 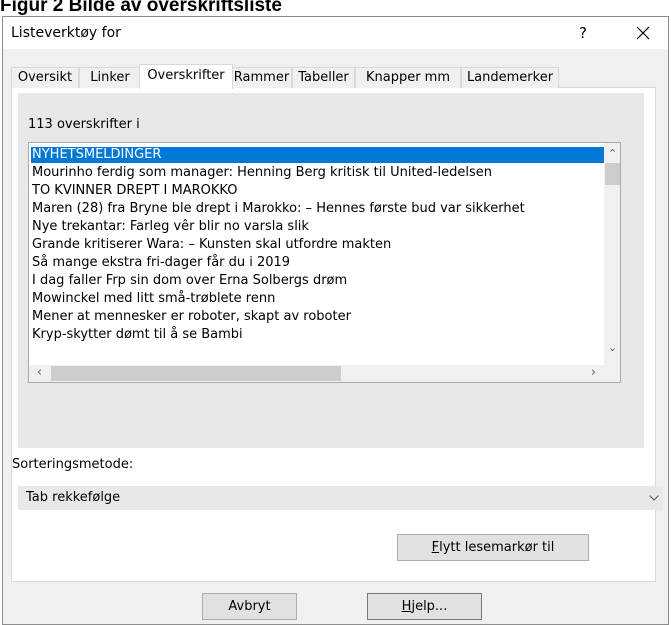 I want to click on horizontal-scroll-thumb, so click(x=196, y=373).